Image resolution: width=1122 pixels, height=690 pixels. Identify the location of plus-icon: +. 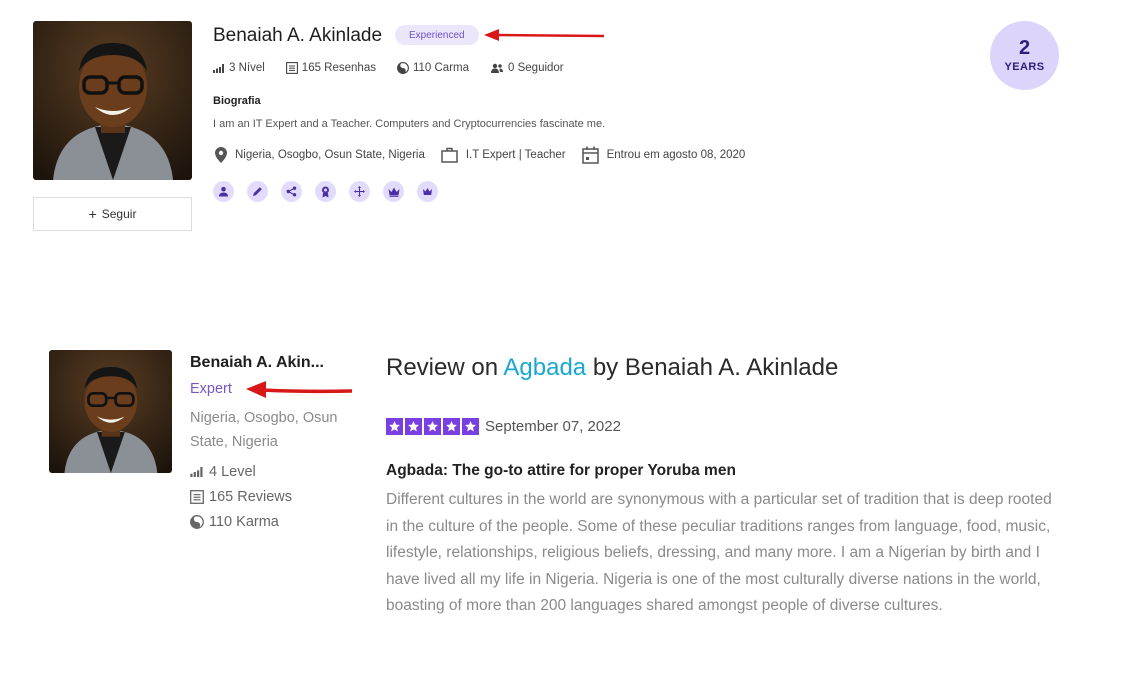
(92, 214).